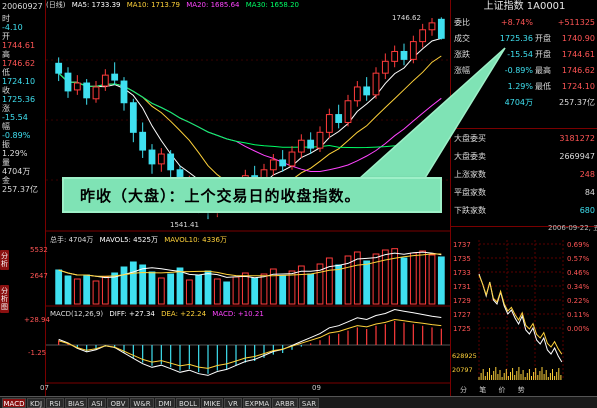 This screenshot has width=597, height=408. What do you see at coordinates (15, 117) in the screenshot?
I see `left-field-value: -15.54` at bounding box center [15, 117].